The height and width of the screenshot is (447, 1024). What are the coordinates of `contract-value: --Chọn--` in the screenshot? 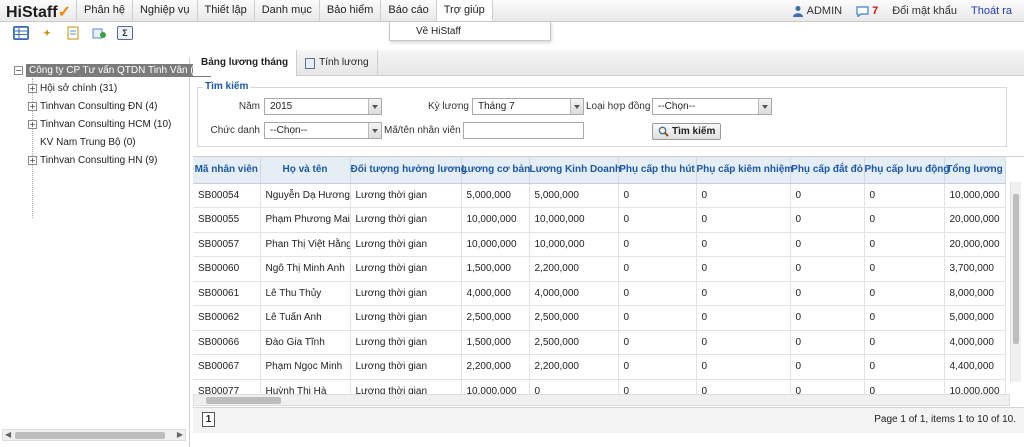 It's located at (677, 106).